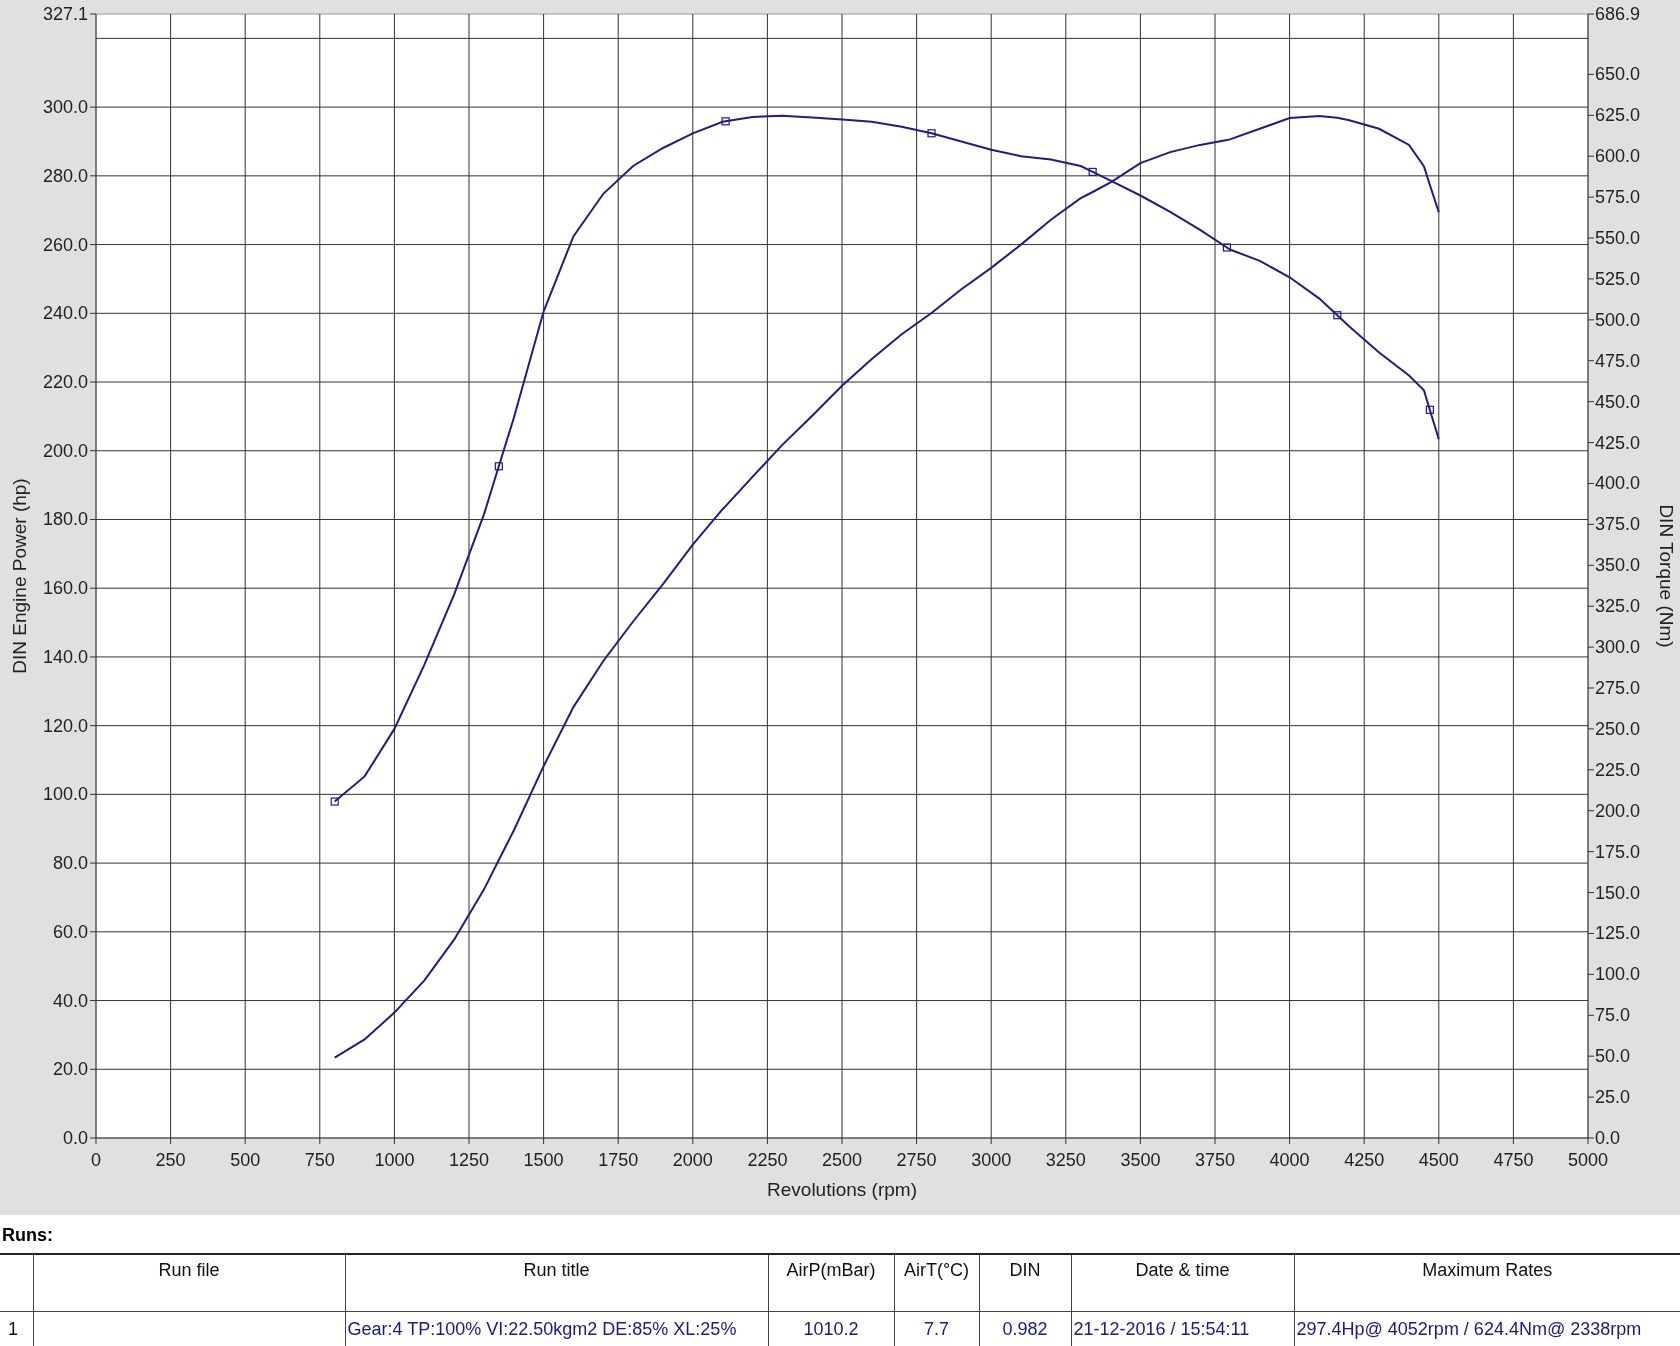 This screenshot has width=1680, height=1346. What do you see at coordinates (70, 1069) in the screenshot?
I see `y-tick-label: 20.0` at bounding box center [70, 1069].